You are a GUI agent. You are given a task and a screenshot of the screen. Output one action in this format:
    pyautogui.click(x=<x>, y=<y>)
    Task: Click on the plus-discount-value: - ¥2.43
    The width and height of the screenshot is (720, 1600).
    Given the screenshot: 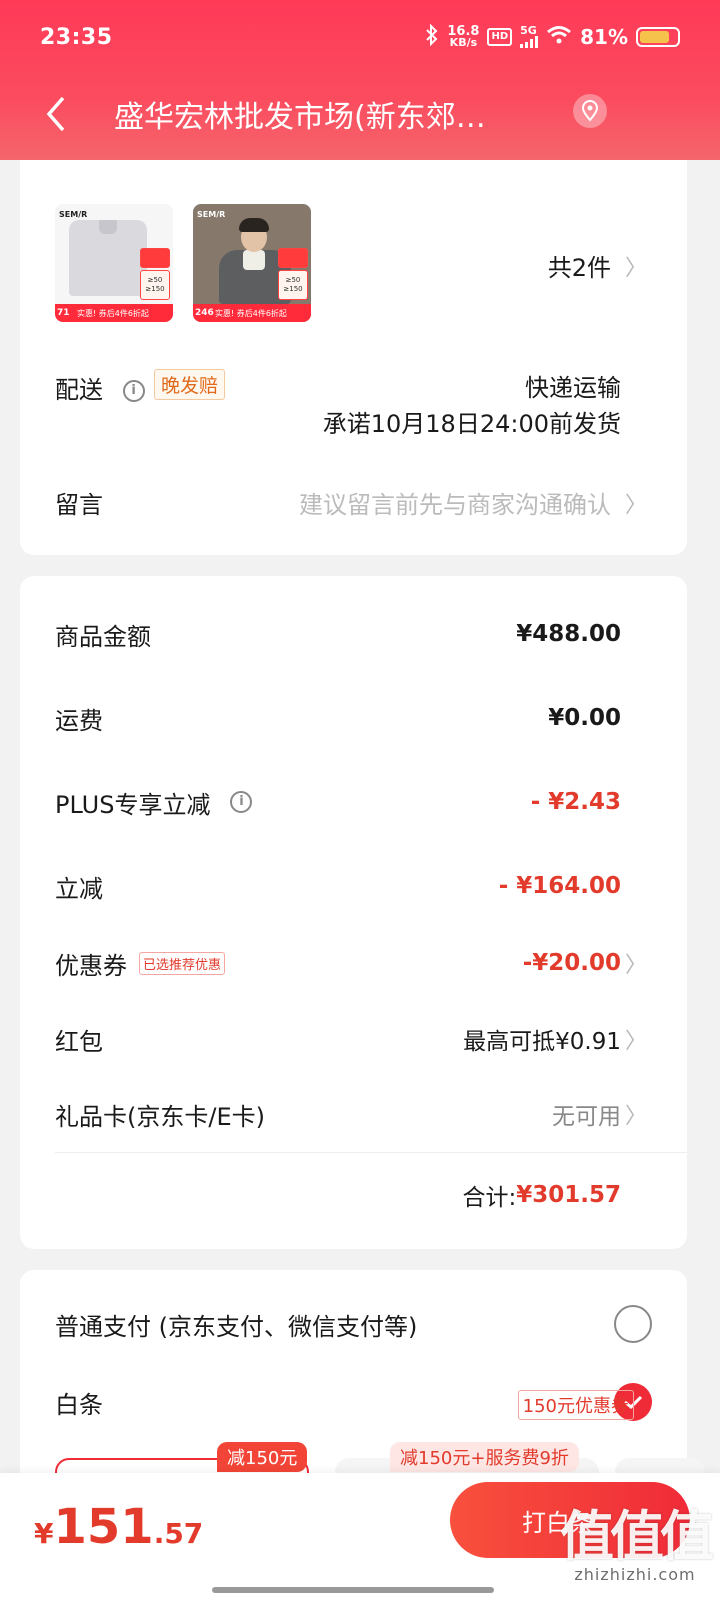 What is the action you would take?
    pyautogui.click(x=575, y=802)
    